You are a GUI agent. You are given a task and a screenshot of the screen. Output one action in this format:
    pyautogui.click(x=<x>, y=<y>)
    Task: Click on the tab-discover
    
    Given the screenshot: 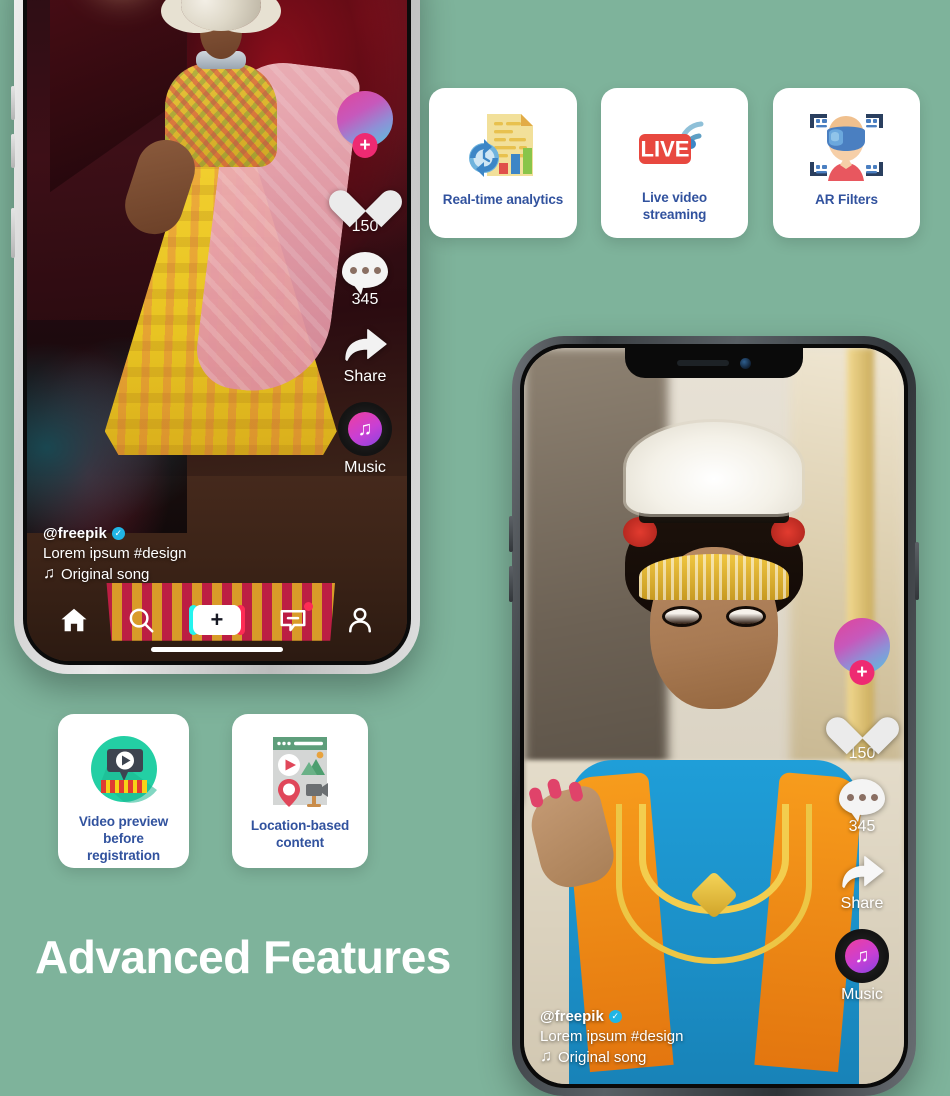 What is the action you would take?
    pyautogui.click(x=141, y=620)
    